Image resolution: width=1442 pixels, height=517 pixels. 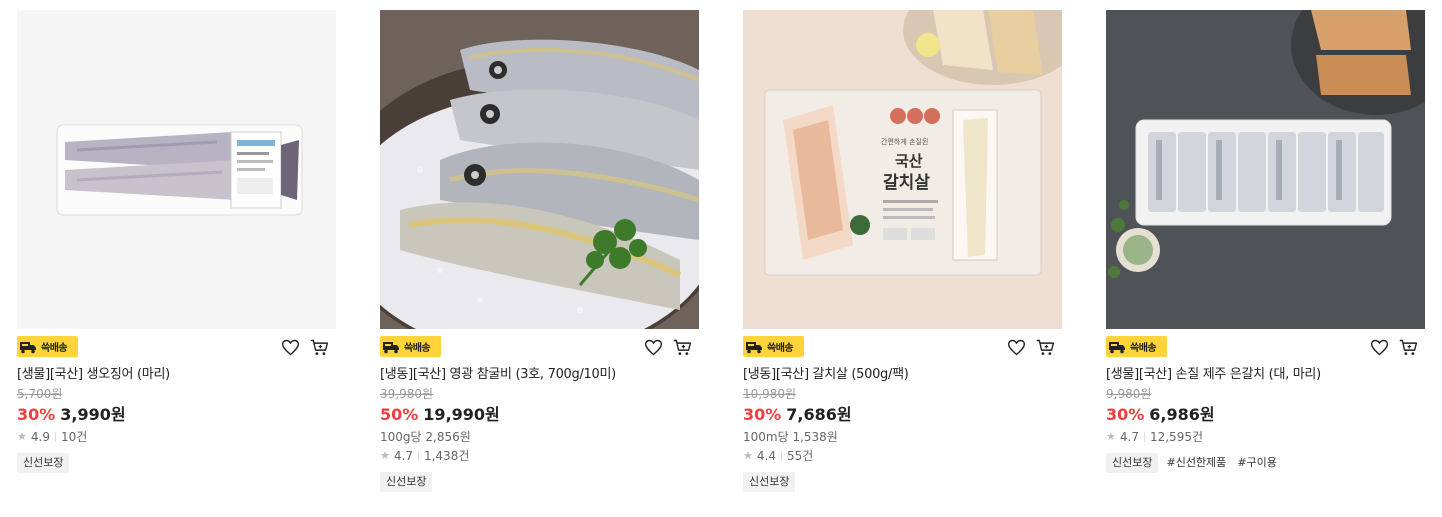 I want to click on rating-row: ★ 4.7 1,438건, so click(x=539, y=456).